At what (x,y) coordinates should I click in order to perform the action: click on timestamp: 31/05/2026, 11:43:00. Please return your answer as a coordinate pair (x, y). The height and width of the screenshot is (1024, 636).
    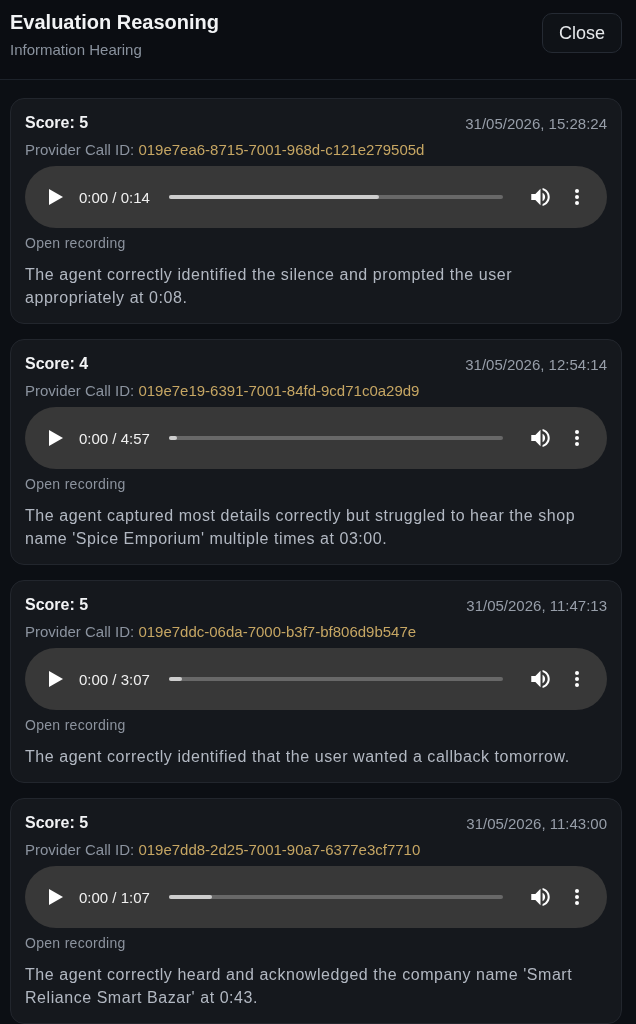
    Looking at the image, I should click on (536, 823).